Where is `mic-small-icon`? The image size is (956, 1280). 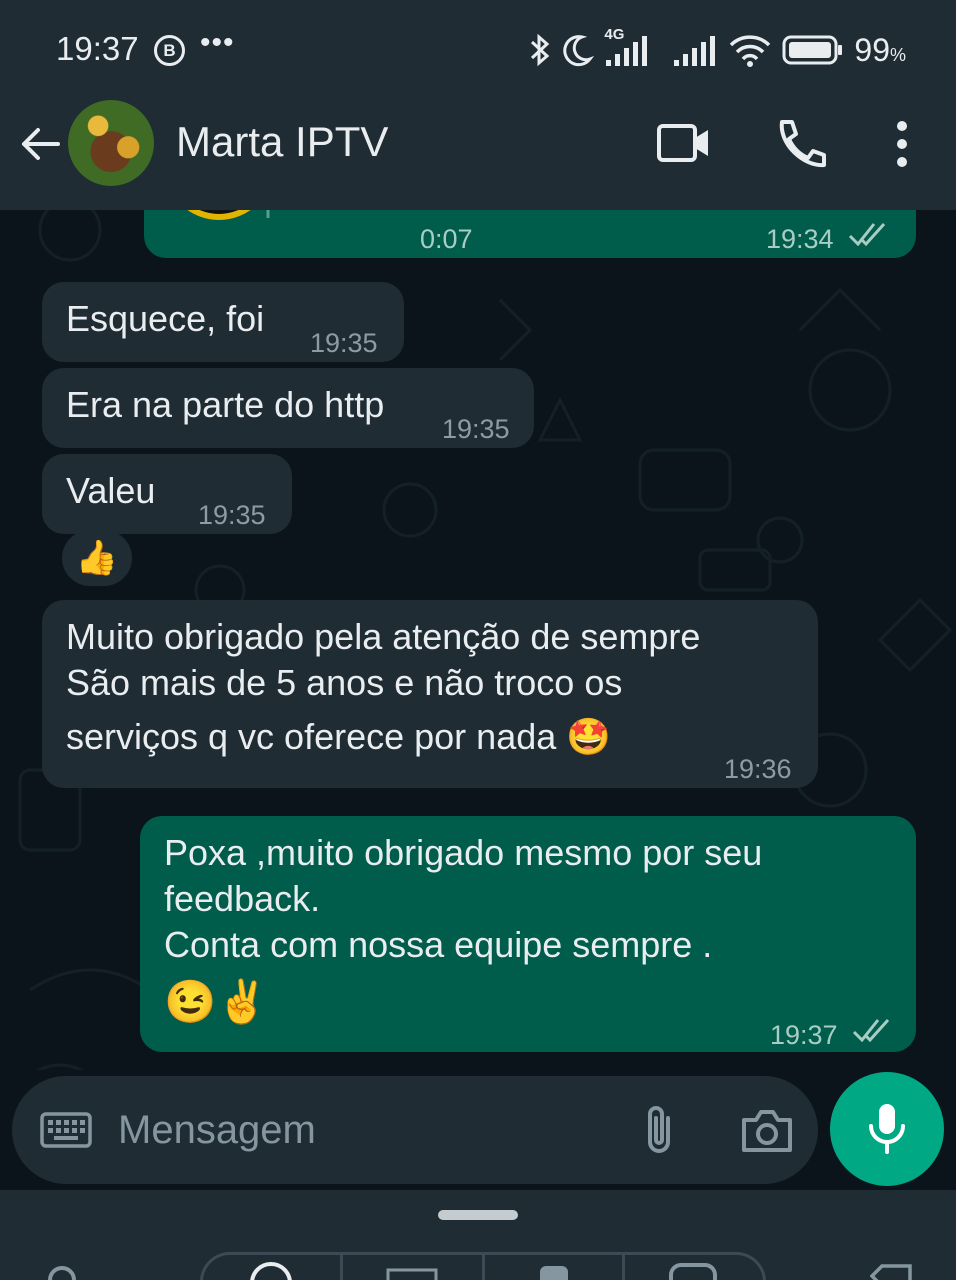
mic-small-icon is located at coordinates (268, 214).